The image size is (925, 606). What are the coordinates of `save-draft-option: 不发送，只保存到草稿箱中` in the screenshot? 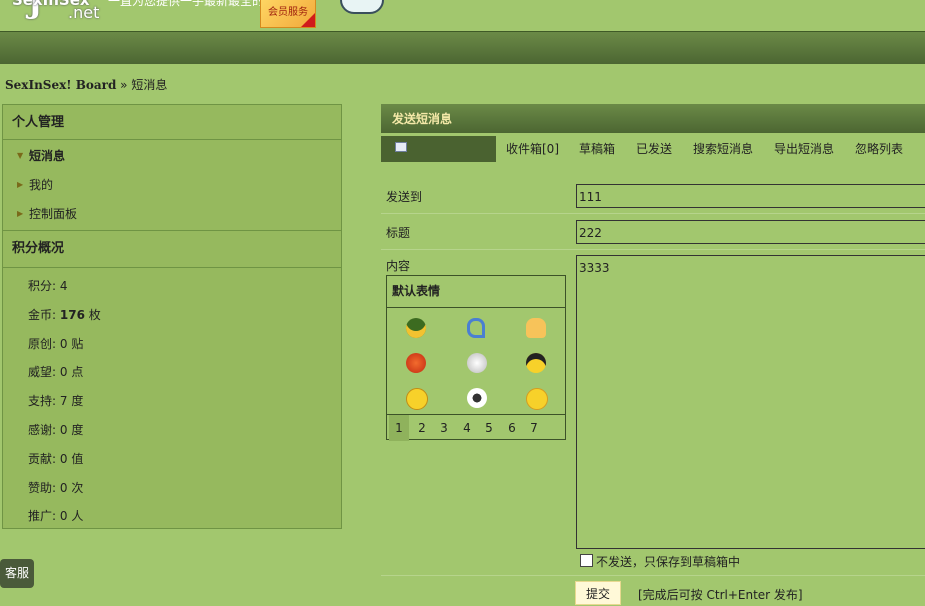 It's located at (660, 561).